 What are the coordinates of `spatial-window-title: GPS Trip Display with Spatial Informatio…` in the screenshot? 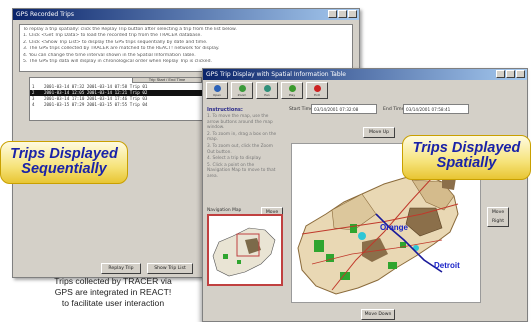 It's located at (276, 74).